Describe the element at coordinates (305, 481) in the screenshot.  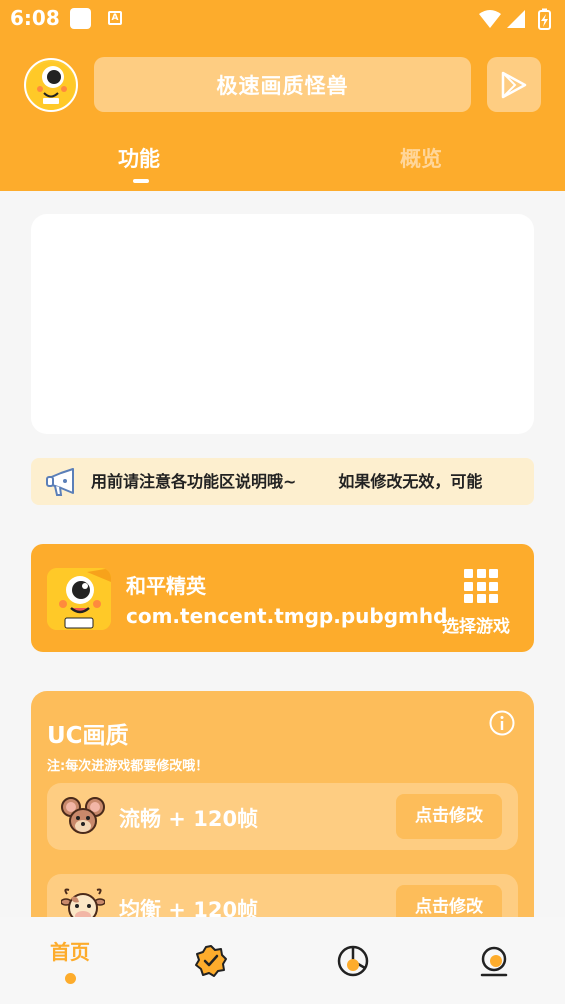
I see `notice-text: 用前请注意各功能区说明哦~ 如果修改无效，可能` at that location.